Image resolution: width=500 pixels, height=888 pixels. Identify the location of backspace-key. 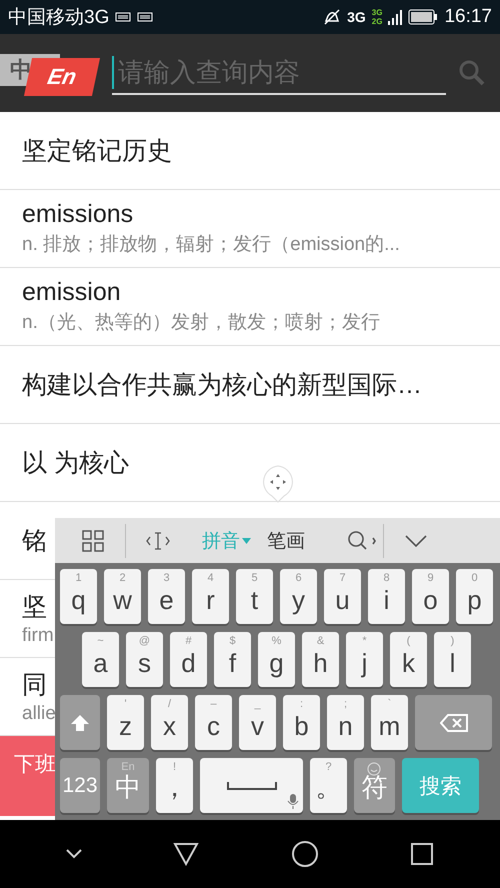
(453, 722).